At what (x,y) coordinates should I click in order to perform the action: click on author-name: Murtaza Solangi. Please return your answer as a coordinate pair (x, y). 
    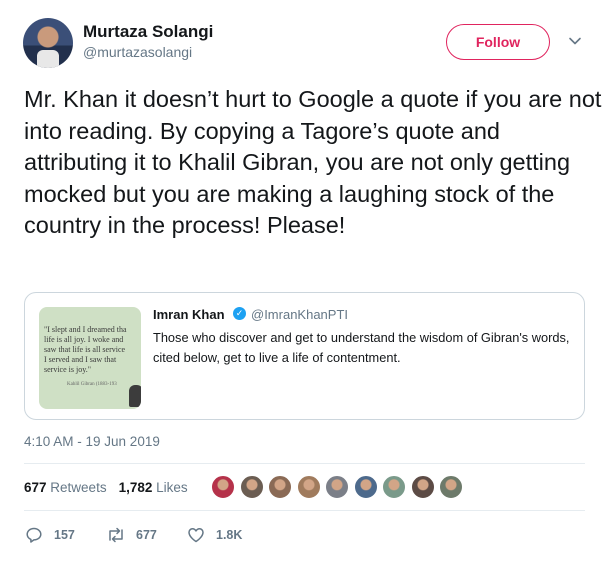
    Looking at the image, I should click on (148, 32).